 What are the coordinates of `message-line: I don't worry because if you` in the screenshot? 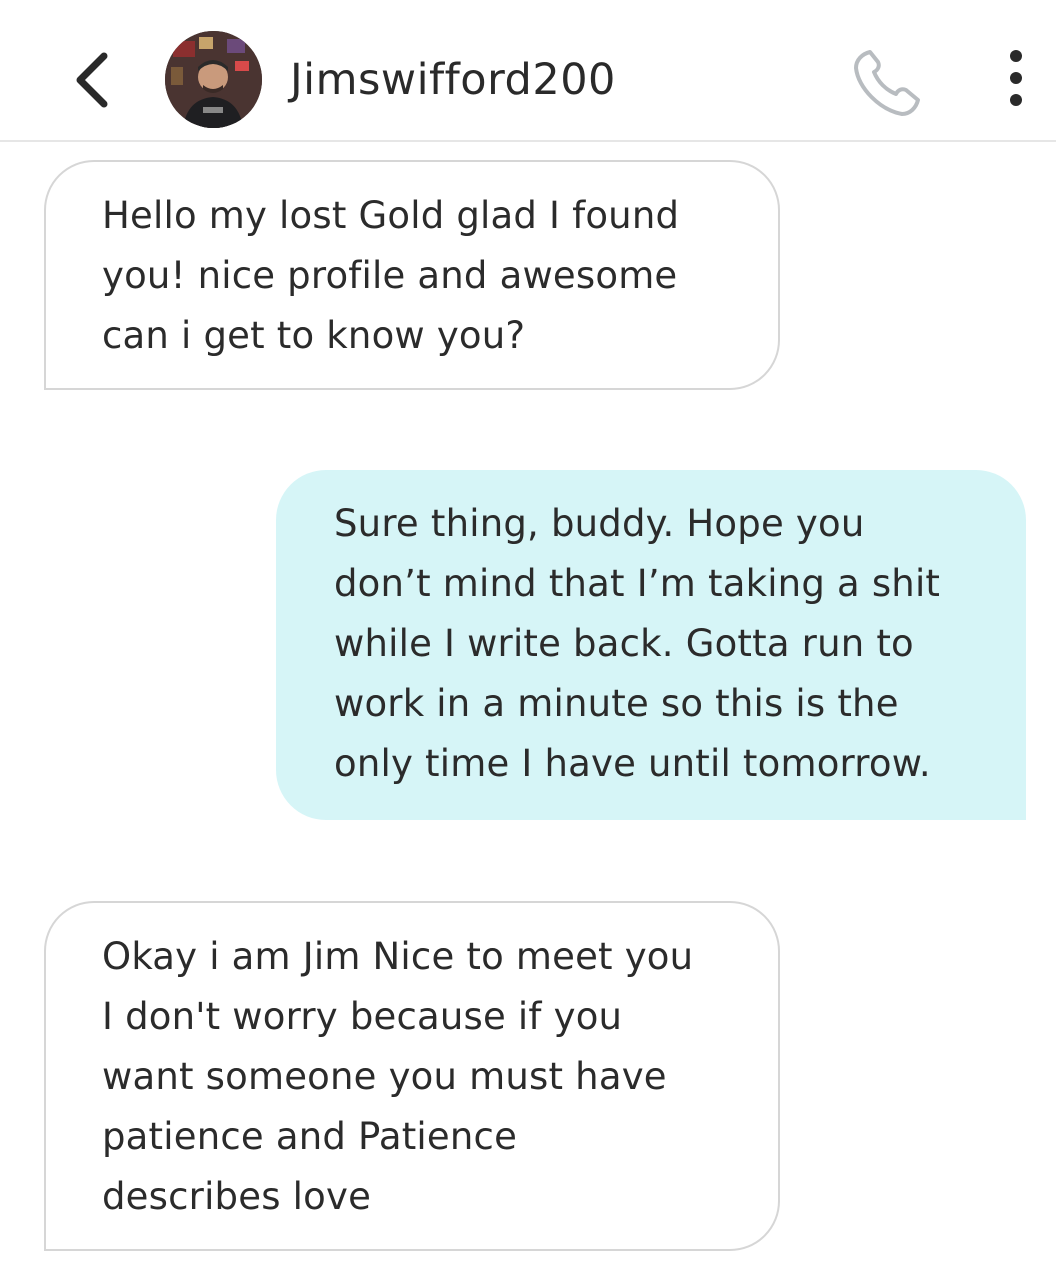 It's located at (362, 1016).